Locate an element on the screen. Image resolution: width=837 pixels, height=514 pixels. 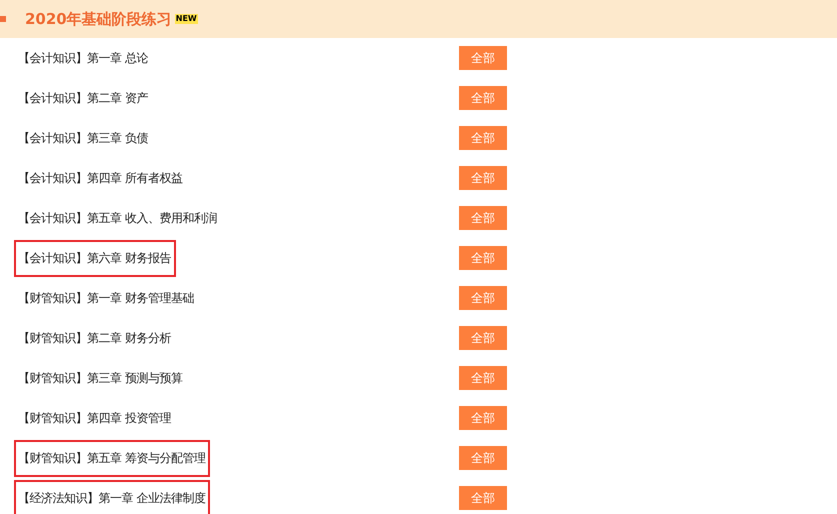
chapter-label: 【财管知识】第四章 投资管理 is located at coordinates (94, 418).